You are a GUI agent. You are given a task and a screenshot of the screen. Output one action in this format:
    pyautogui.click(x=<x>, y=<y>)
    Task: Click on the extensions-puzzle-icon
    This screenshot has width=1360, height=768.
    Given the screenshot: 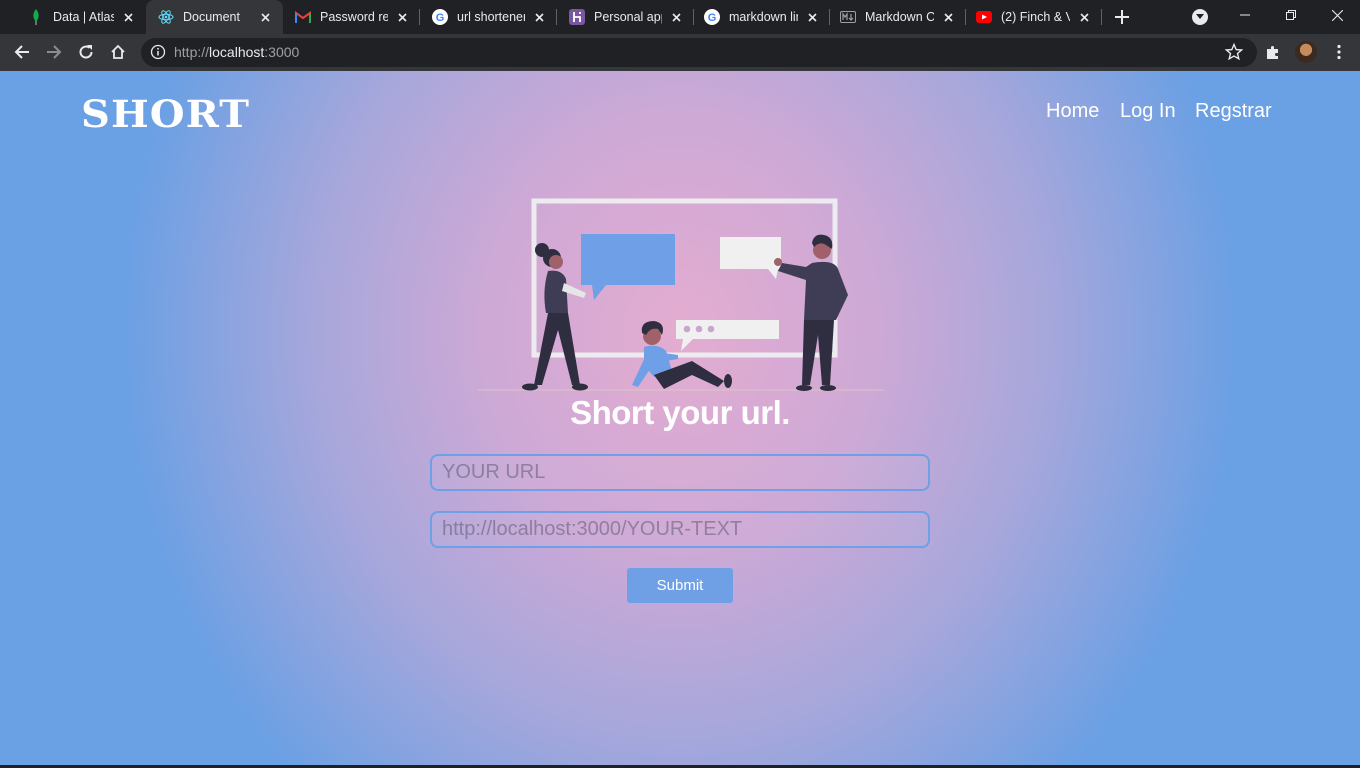 What is the action you would take?
    pyautogui.click(x=1273, y=52)
    